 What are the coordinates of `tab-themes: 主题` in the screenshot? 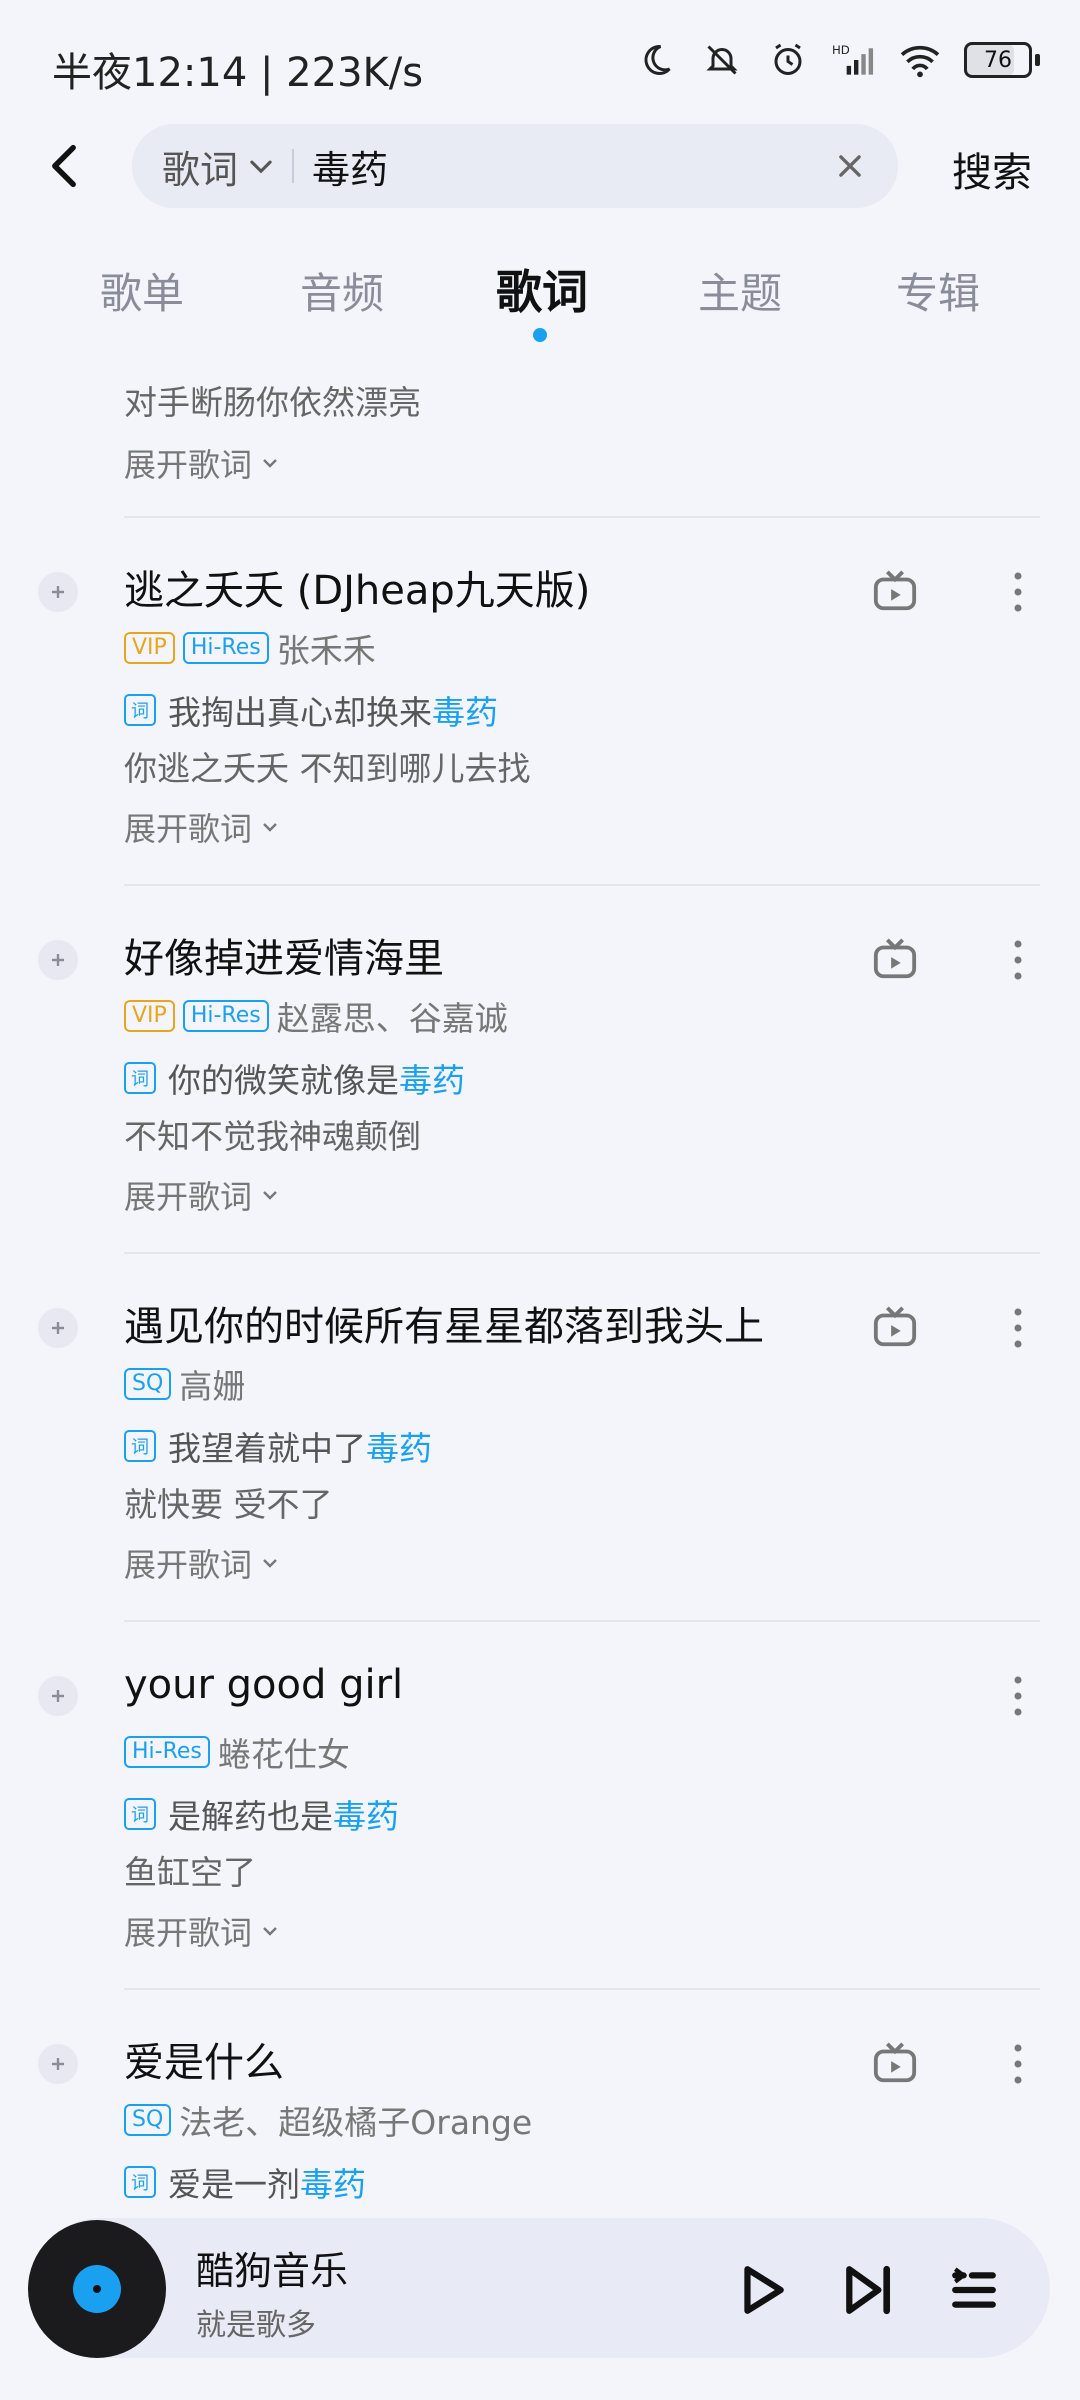 It's located at (740, 290).